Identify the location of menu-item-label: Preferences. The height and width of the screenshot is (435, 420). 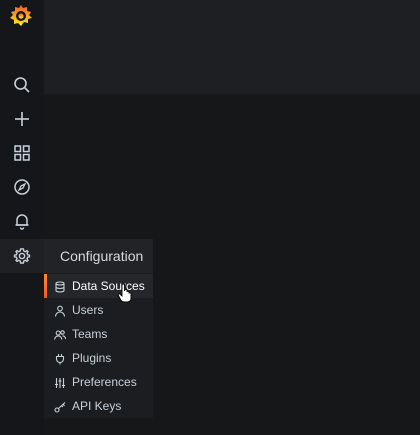
(104, 382).